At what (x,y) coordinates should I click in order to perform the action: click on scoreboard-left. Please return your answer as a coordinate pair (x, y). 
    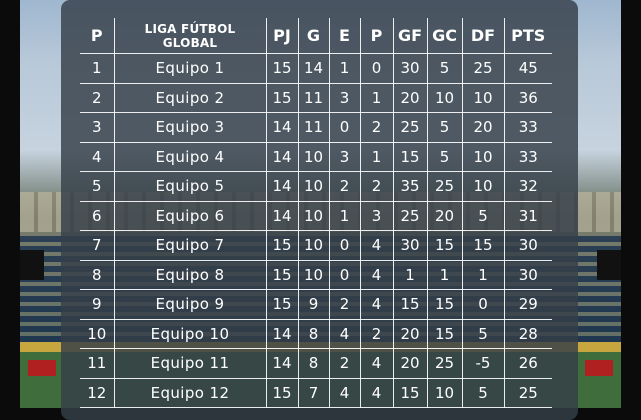
    Looking at the image, I should click on (32, 265).